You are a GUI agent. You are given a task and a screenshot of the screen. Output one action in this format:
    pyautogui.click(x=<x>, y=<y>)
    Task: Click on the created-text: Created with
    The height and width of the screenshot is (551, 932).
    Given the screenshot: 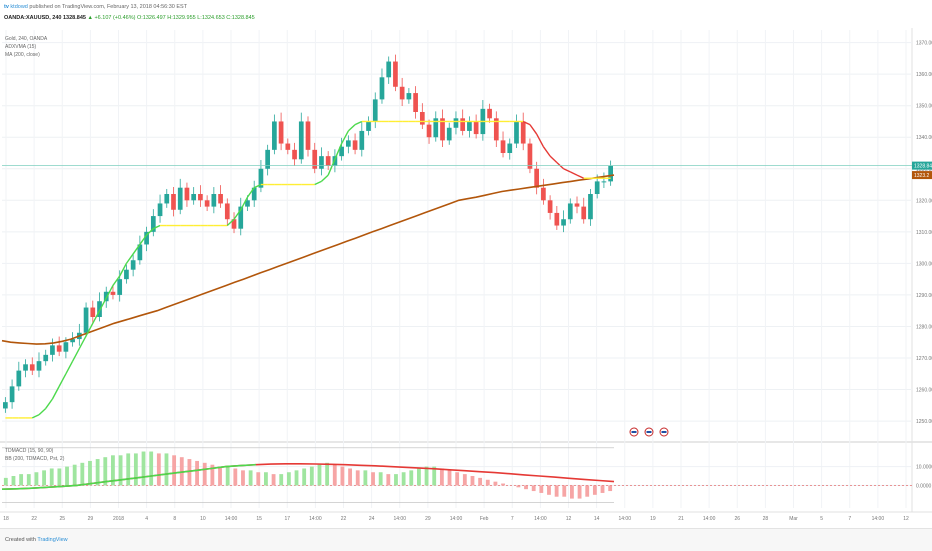 What is the action you would take?
    pyautogui.click(x=20, y=540)
    